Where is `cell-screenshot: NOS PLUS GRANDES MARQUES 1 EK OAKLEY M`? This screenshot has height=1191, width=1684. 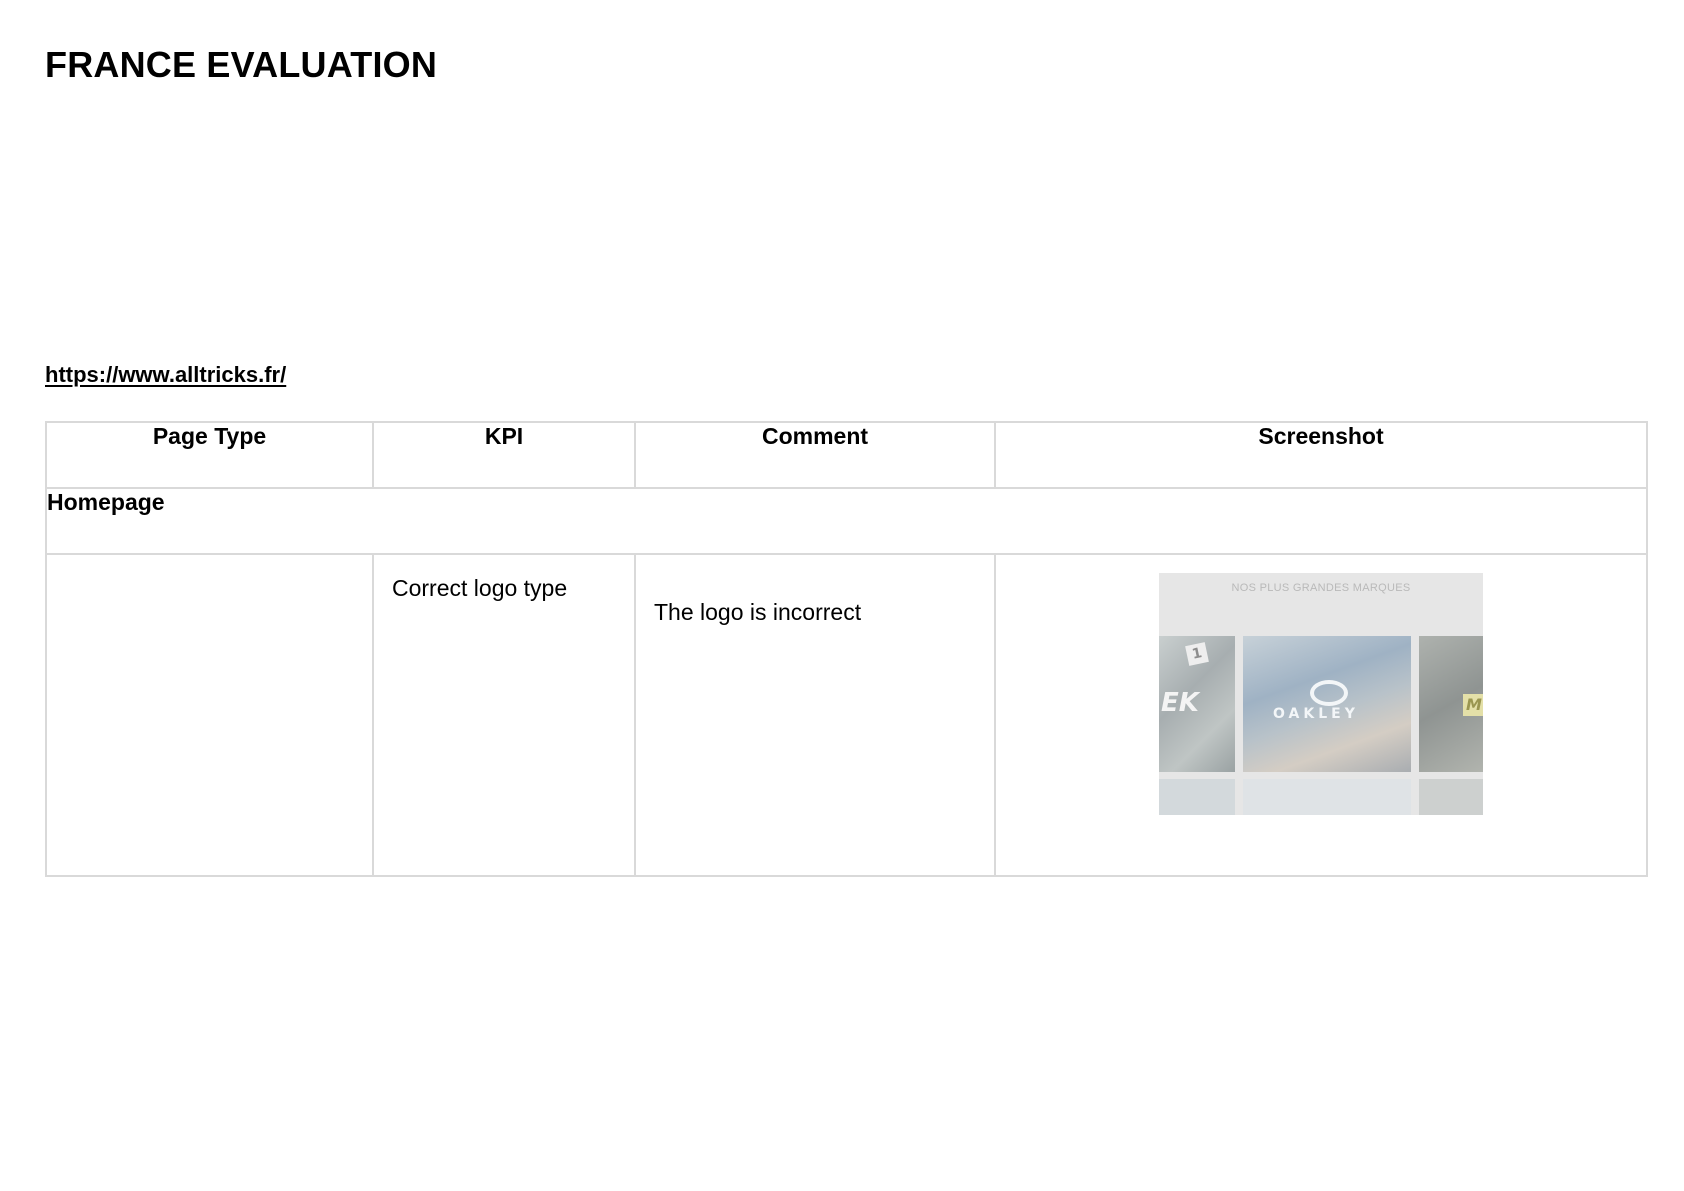
cell-screenshot: NOS PLUS GRANDES MARQUES 1 EK OAKLEY M is located at coordinates (1321, 715).